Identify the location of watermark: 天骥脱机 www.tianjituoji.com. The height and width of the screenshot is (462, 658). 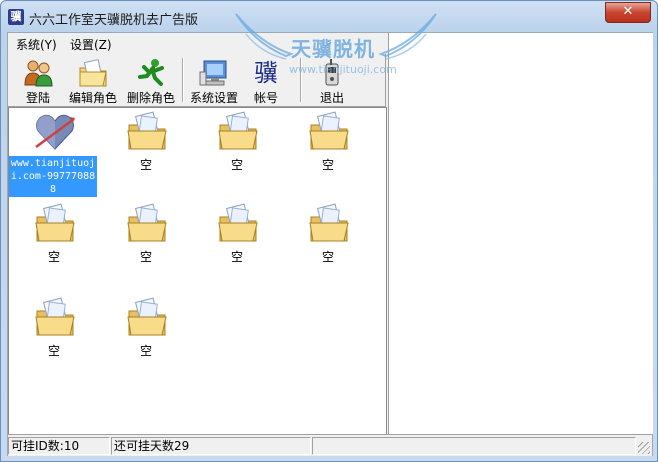
(336, 44).